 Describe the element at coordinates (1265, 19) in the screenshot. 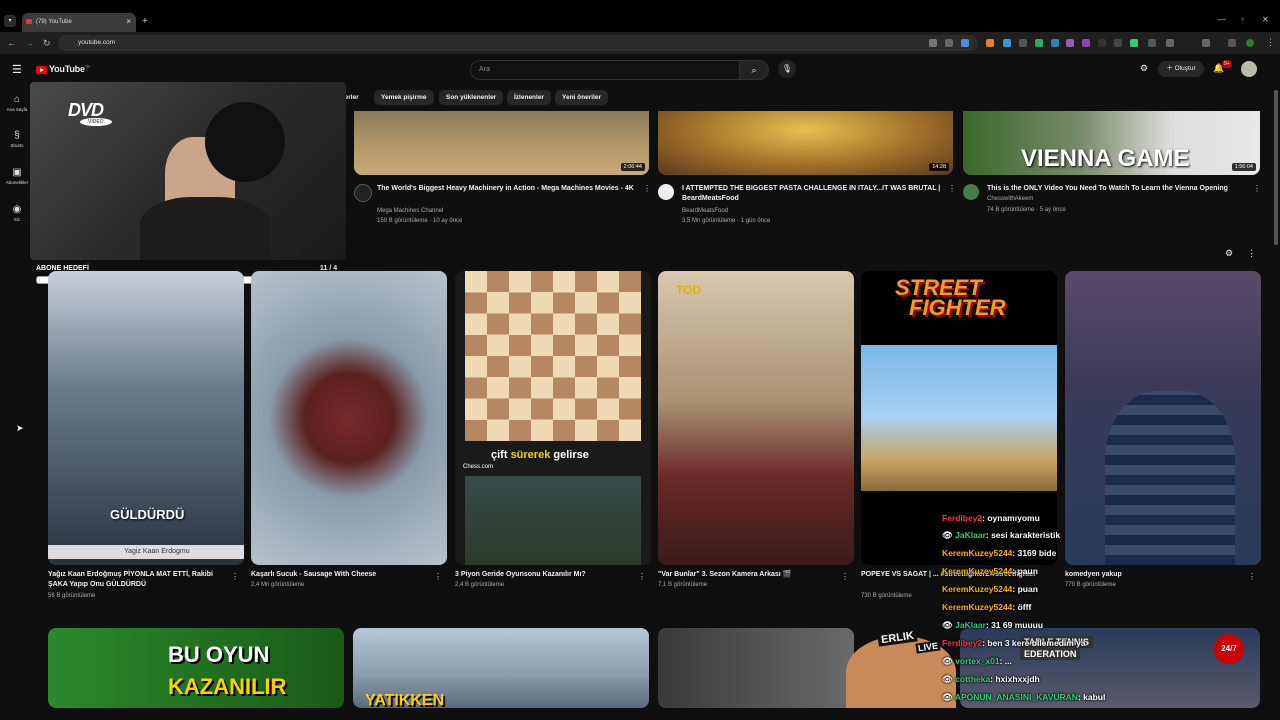

I see `close-window-icon: ✕` at that location.